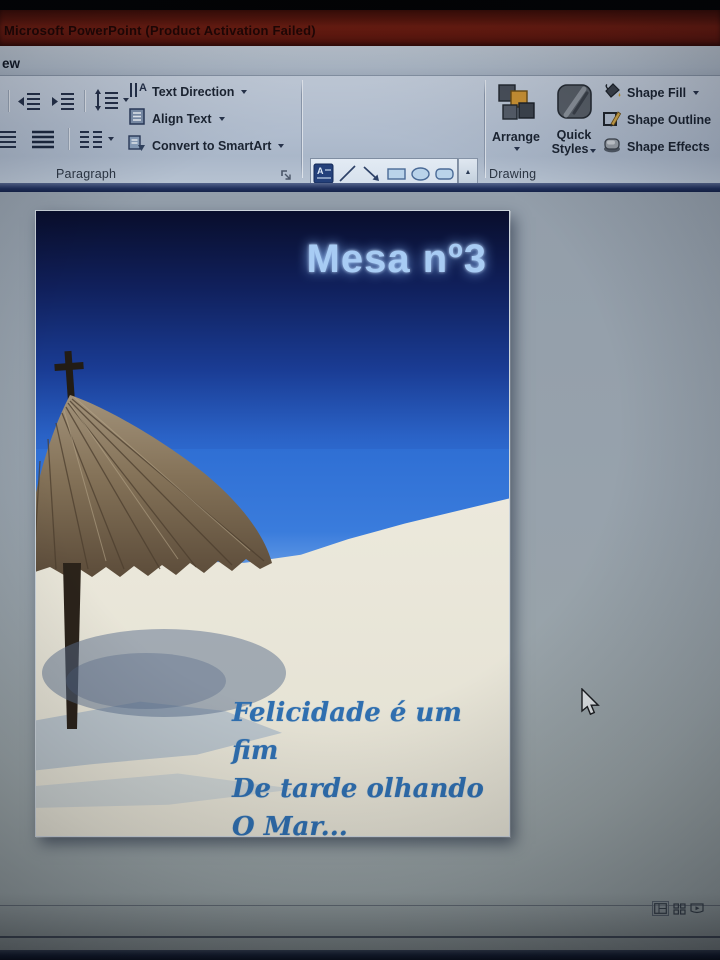 The height and width of the screenshot is (960, 720). Describe the element at coordinates (660, 908) in the screenshot. I see `normal-view-button` at that location.